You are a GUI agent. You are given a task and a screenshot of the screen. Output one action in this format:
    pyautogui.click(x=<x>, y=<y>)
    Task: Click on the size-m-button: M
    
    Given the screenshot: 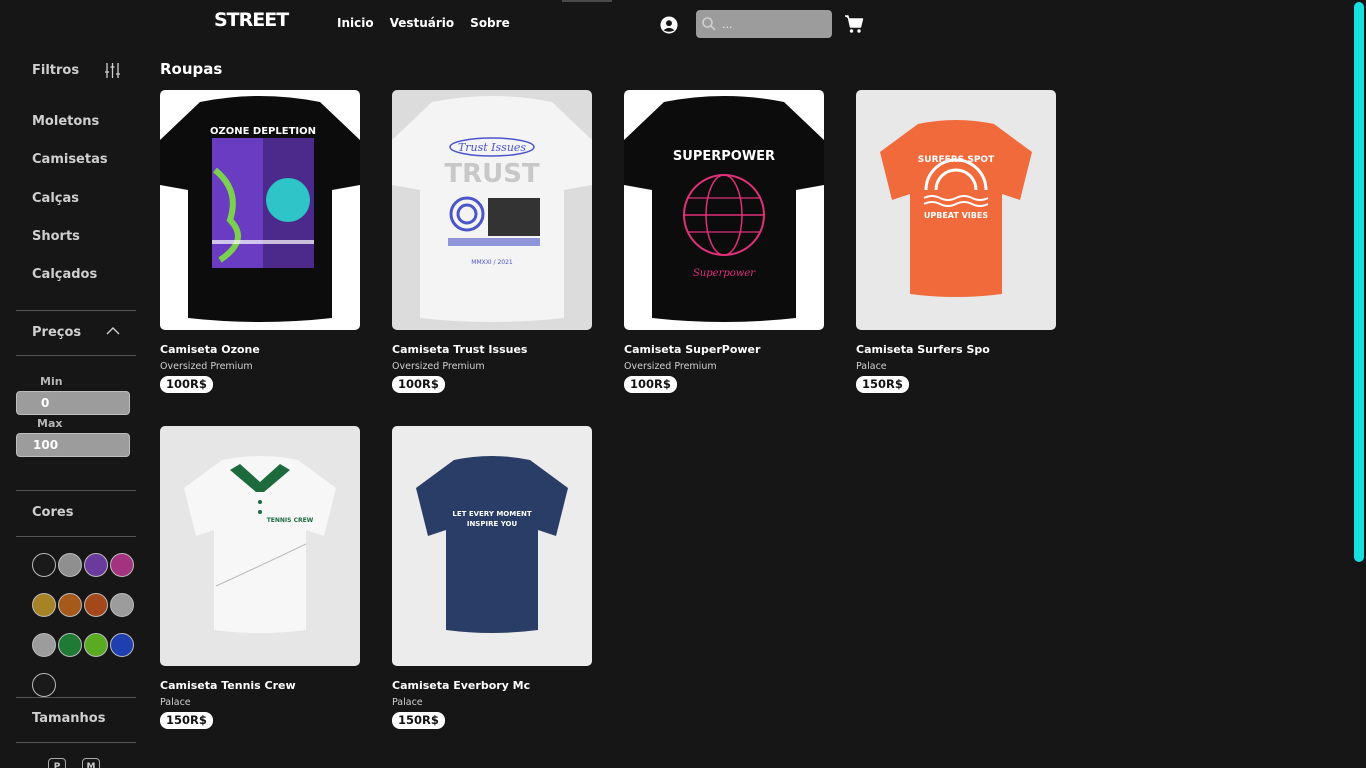 What is the action you would take?
    pyautogui.click(x=91, y=763)
    